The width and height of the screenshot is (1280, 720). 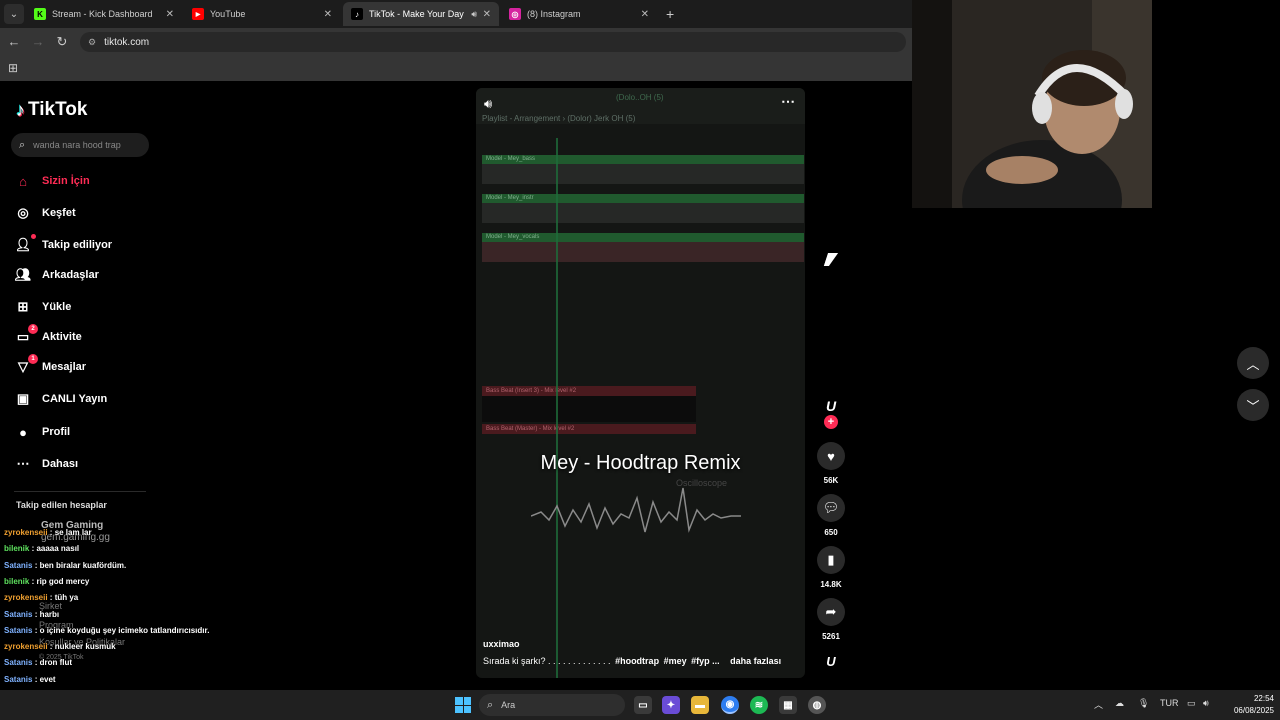 What do you see at coordinates (474, 14) in the screenshot?
I see `speaker-icon: 🔊︎` at bounding box center [474, 14].